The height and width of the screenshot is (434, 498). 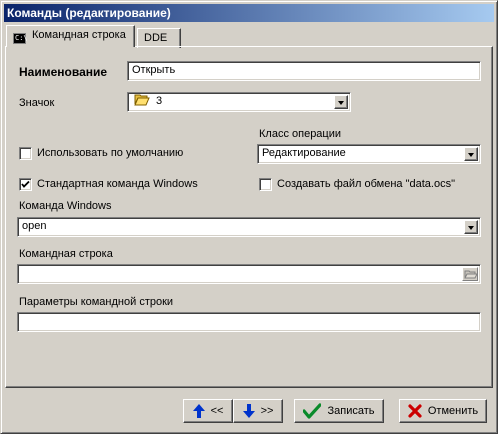 I want to click on cancel-label: Отменить, so click(x=453, y=411).